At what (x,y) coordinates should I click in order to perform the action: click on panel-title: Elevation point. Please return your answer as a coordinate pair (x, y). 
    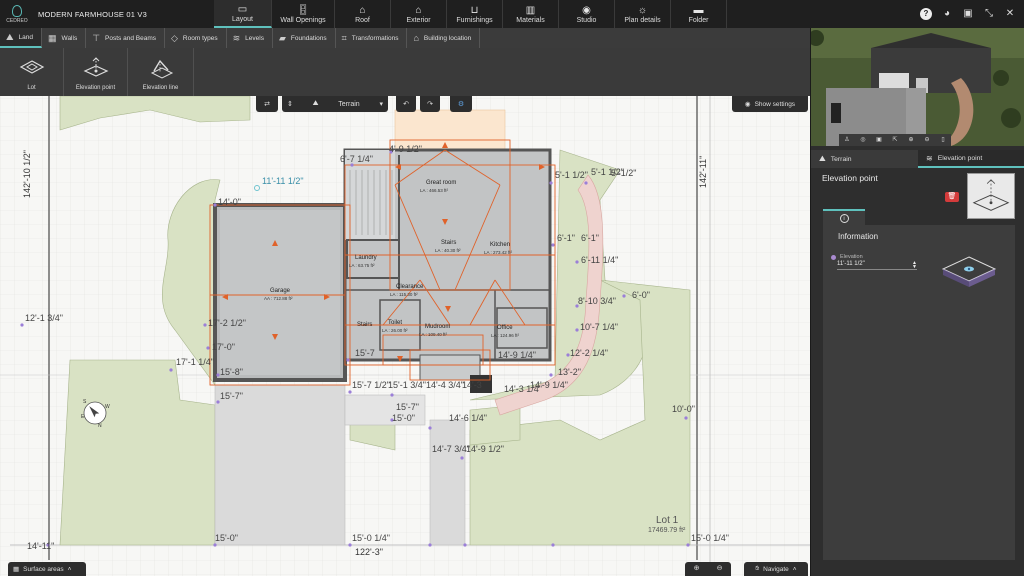
    Looking at the image, I should click on (850, 178).